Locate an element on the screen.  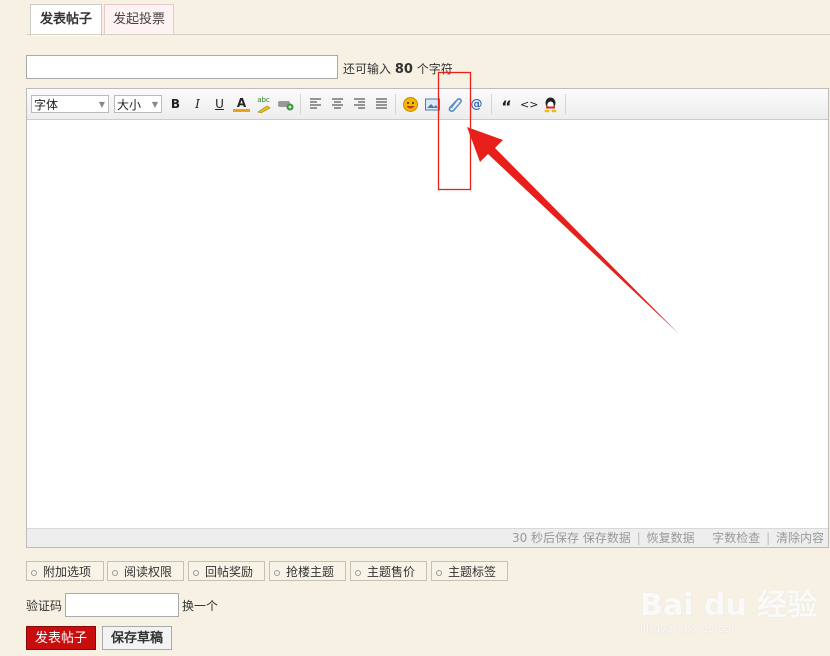
align-right-shape is located at coordinates (359, 103).